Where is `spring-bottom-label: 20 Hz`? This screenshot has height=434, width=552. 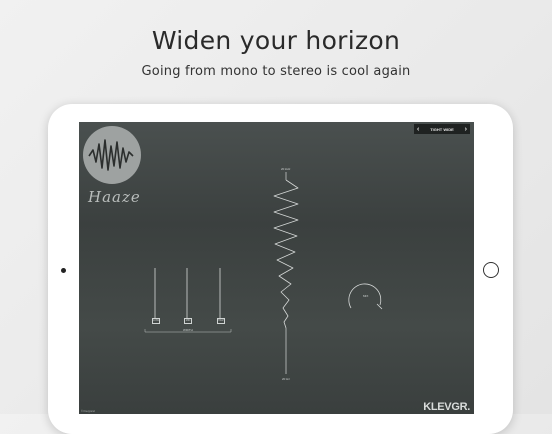
spring-bottom-label: 20 Hz is located at coordinates (286, 379).